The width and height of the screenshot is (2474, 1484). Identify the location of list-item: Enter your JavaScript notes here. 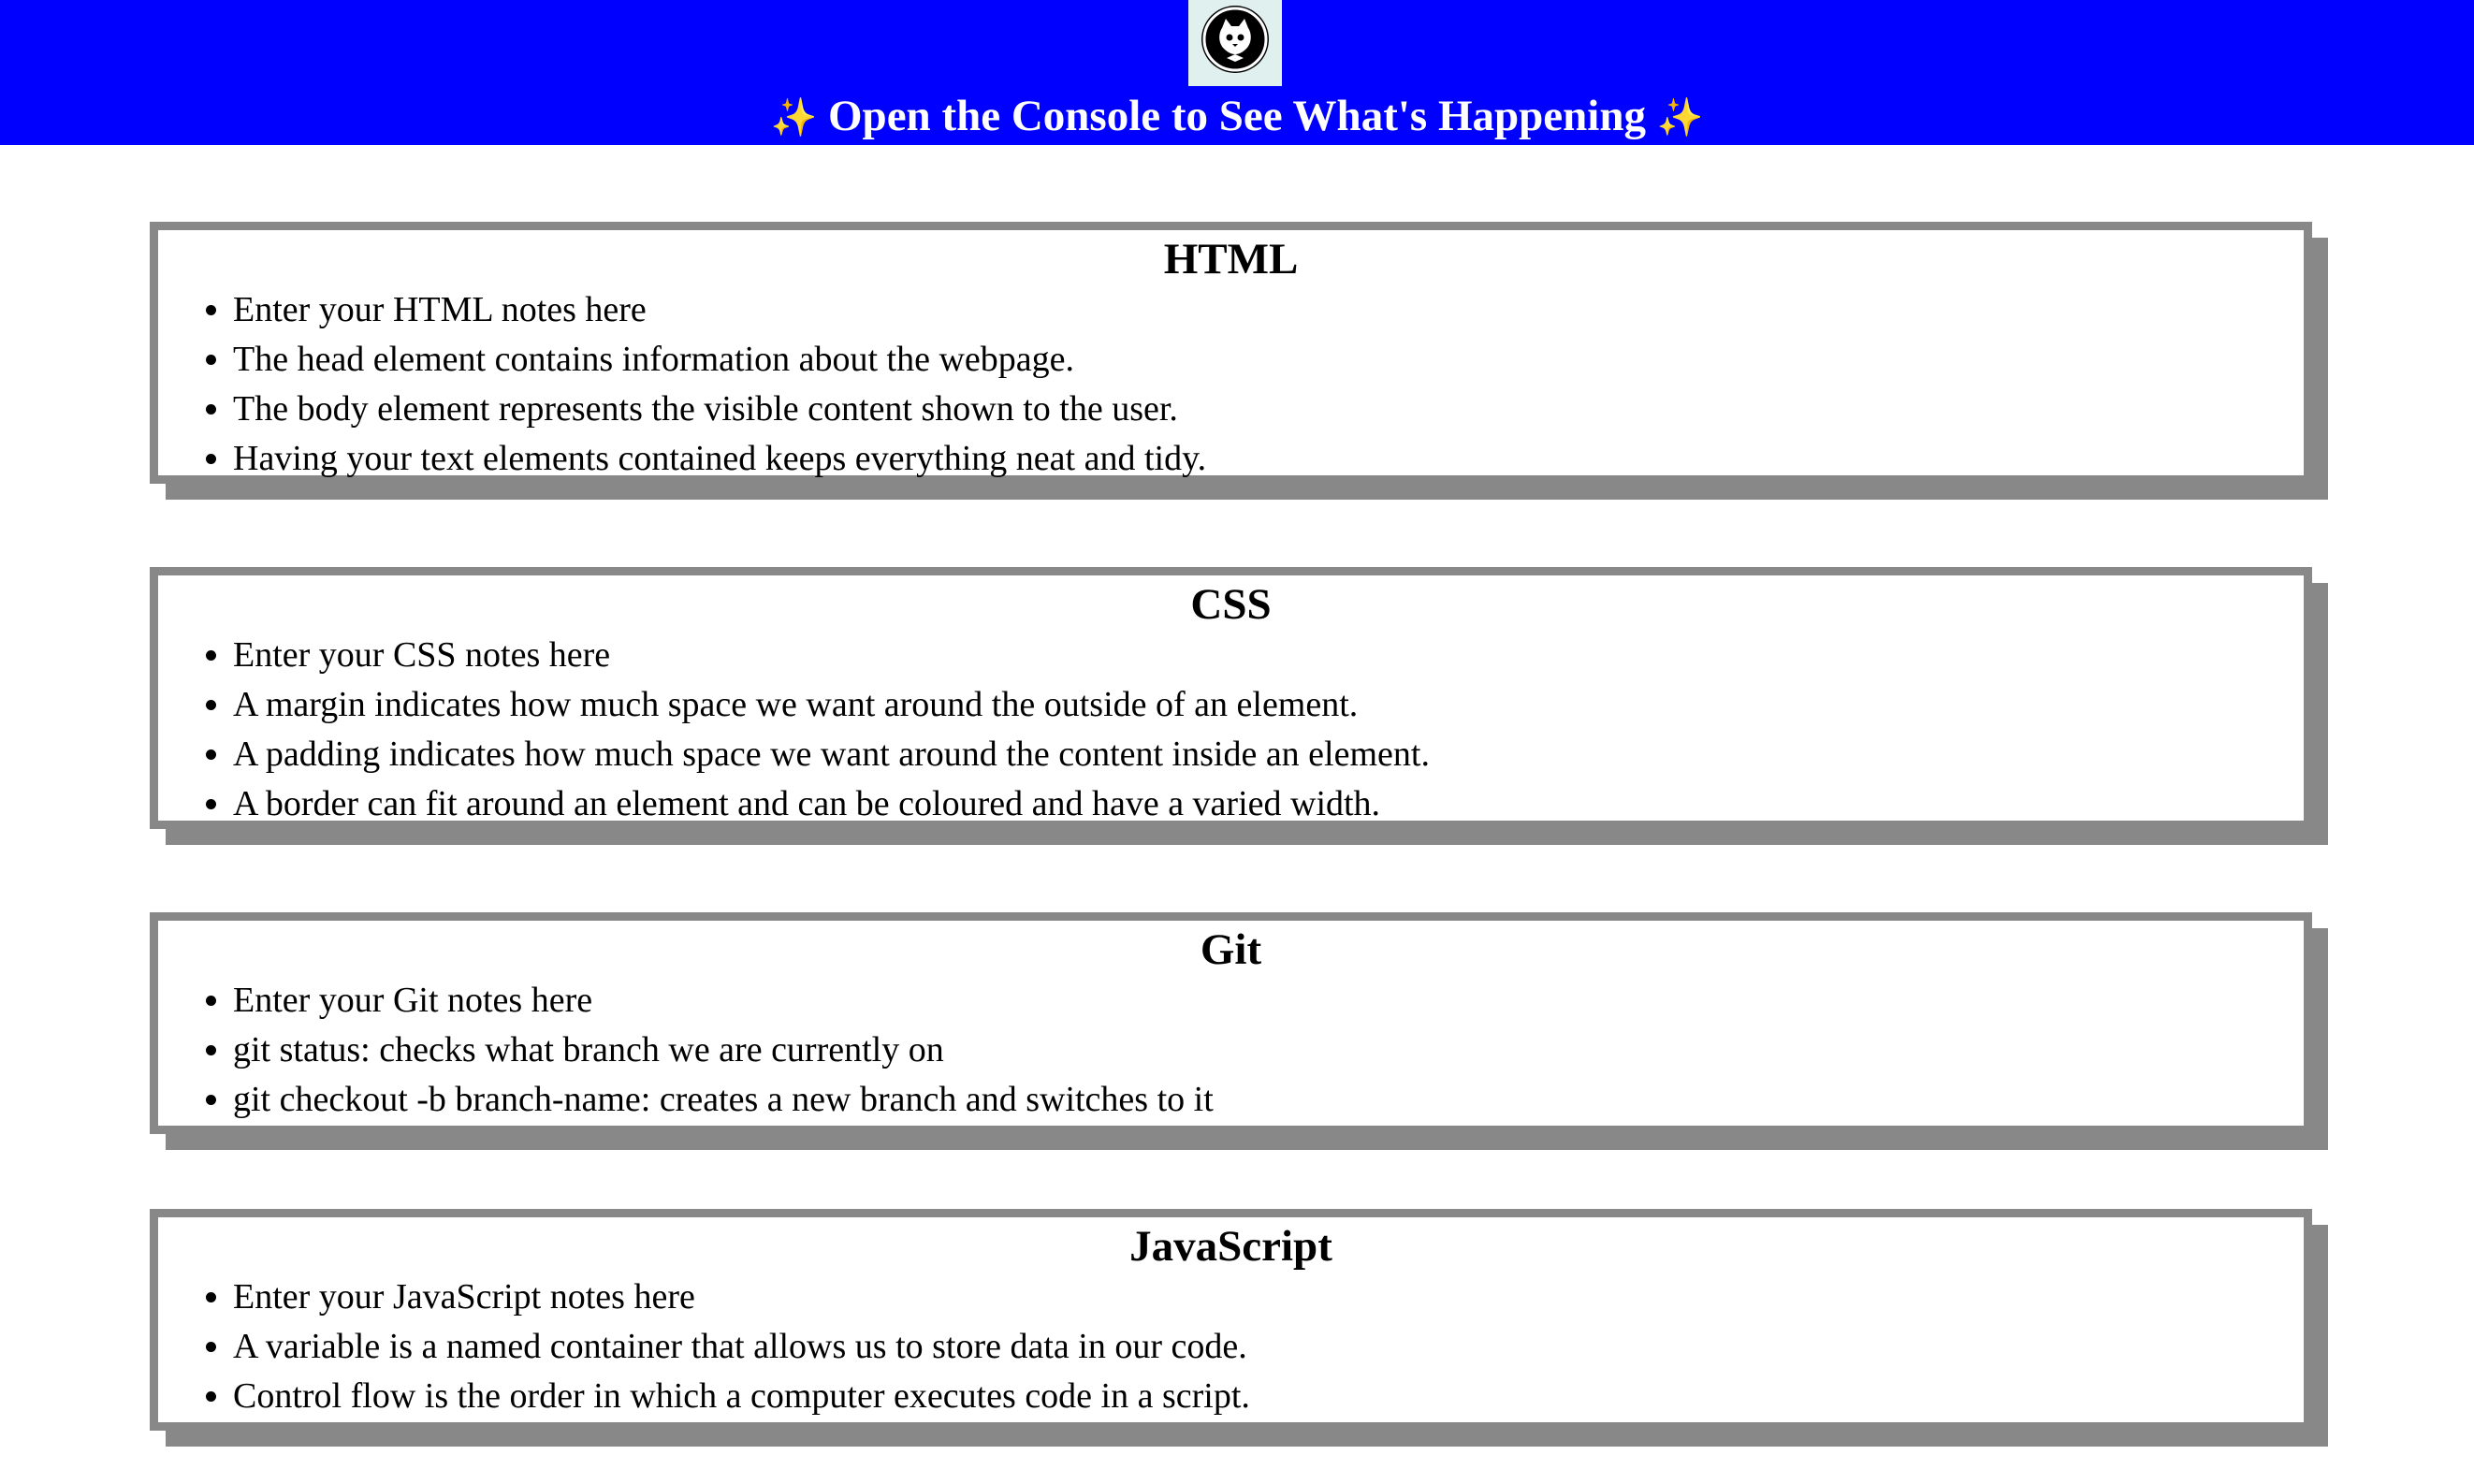
(1268, 1297).